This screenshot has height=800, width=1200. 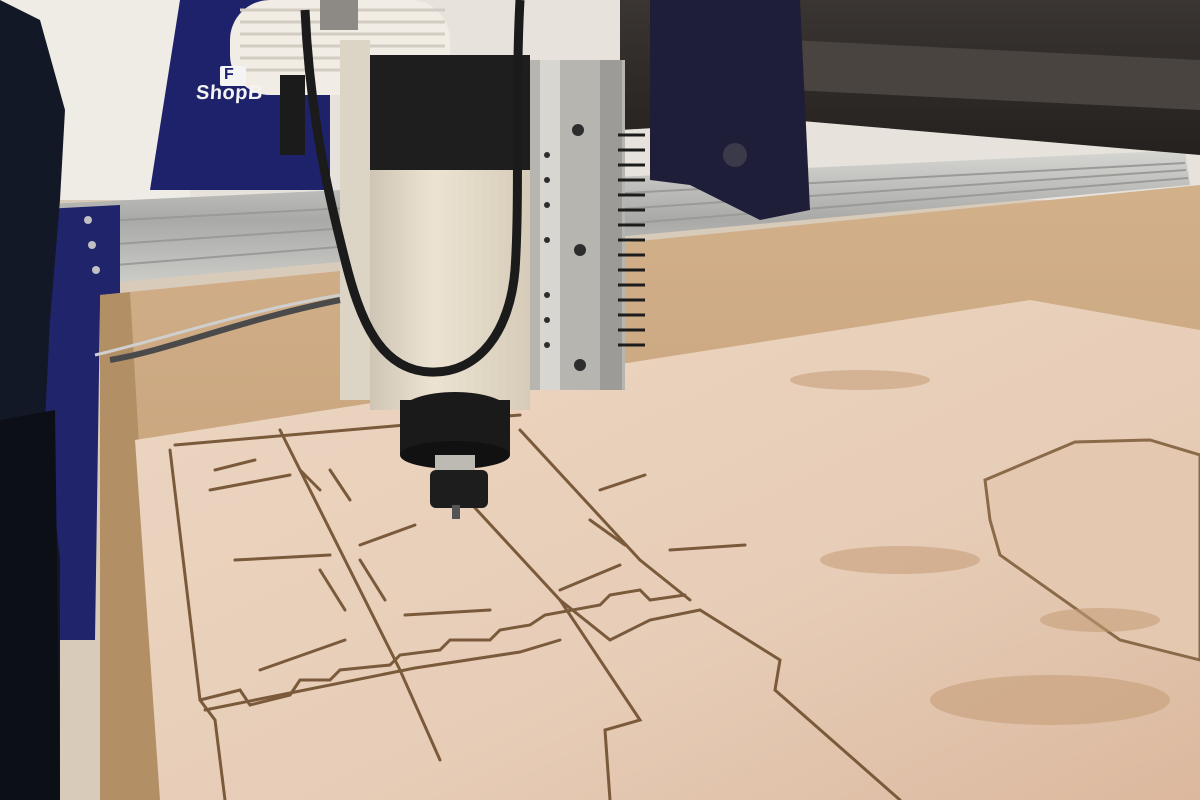 I want to click on z-spring, so click(x=631, y=240).